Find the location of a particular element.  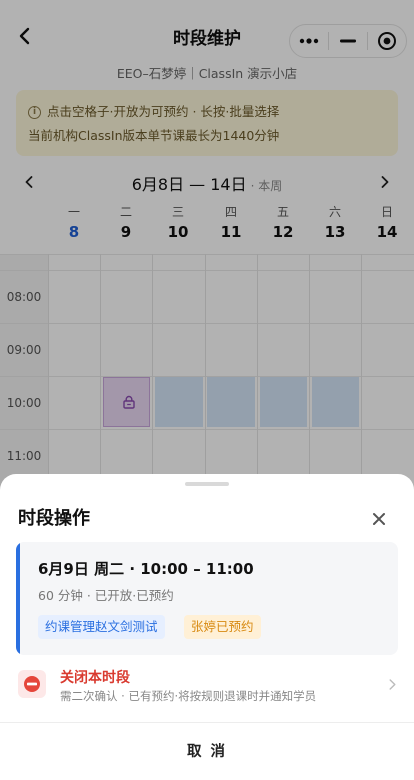

action-title: 关闭本时段 is located at coordinates (95, 678).